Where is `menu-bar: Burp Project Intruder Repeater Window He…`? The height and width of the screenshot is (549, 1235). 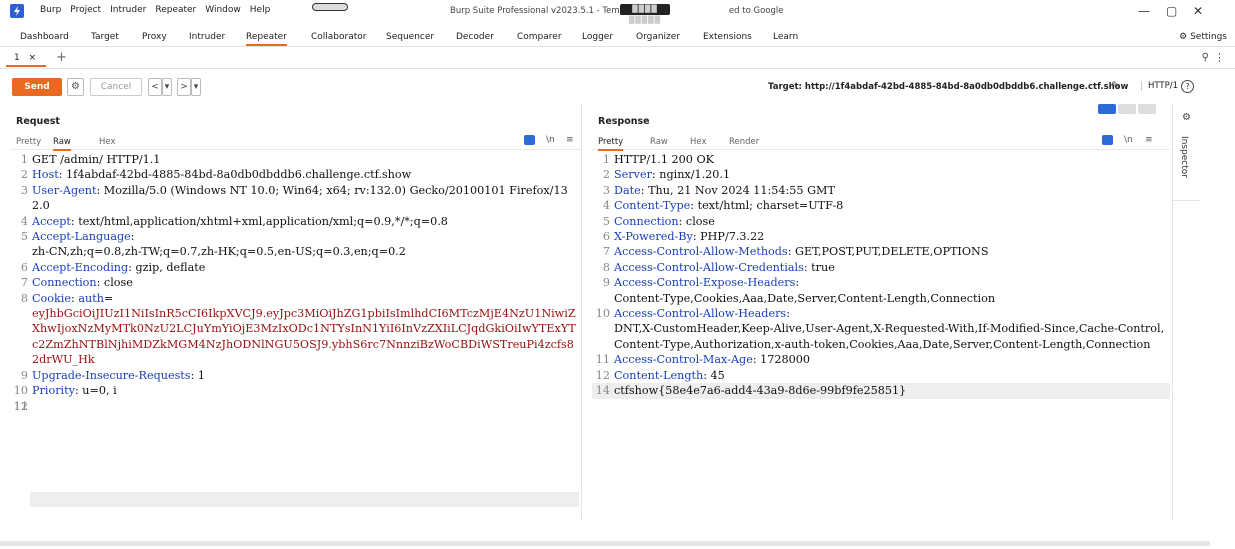
menu-bar: Burp Project Intruder Repeater Window He… is located at coordinates (155, 10).